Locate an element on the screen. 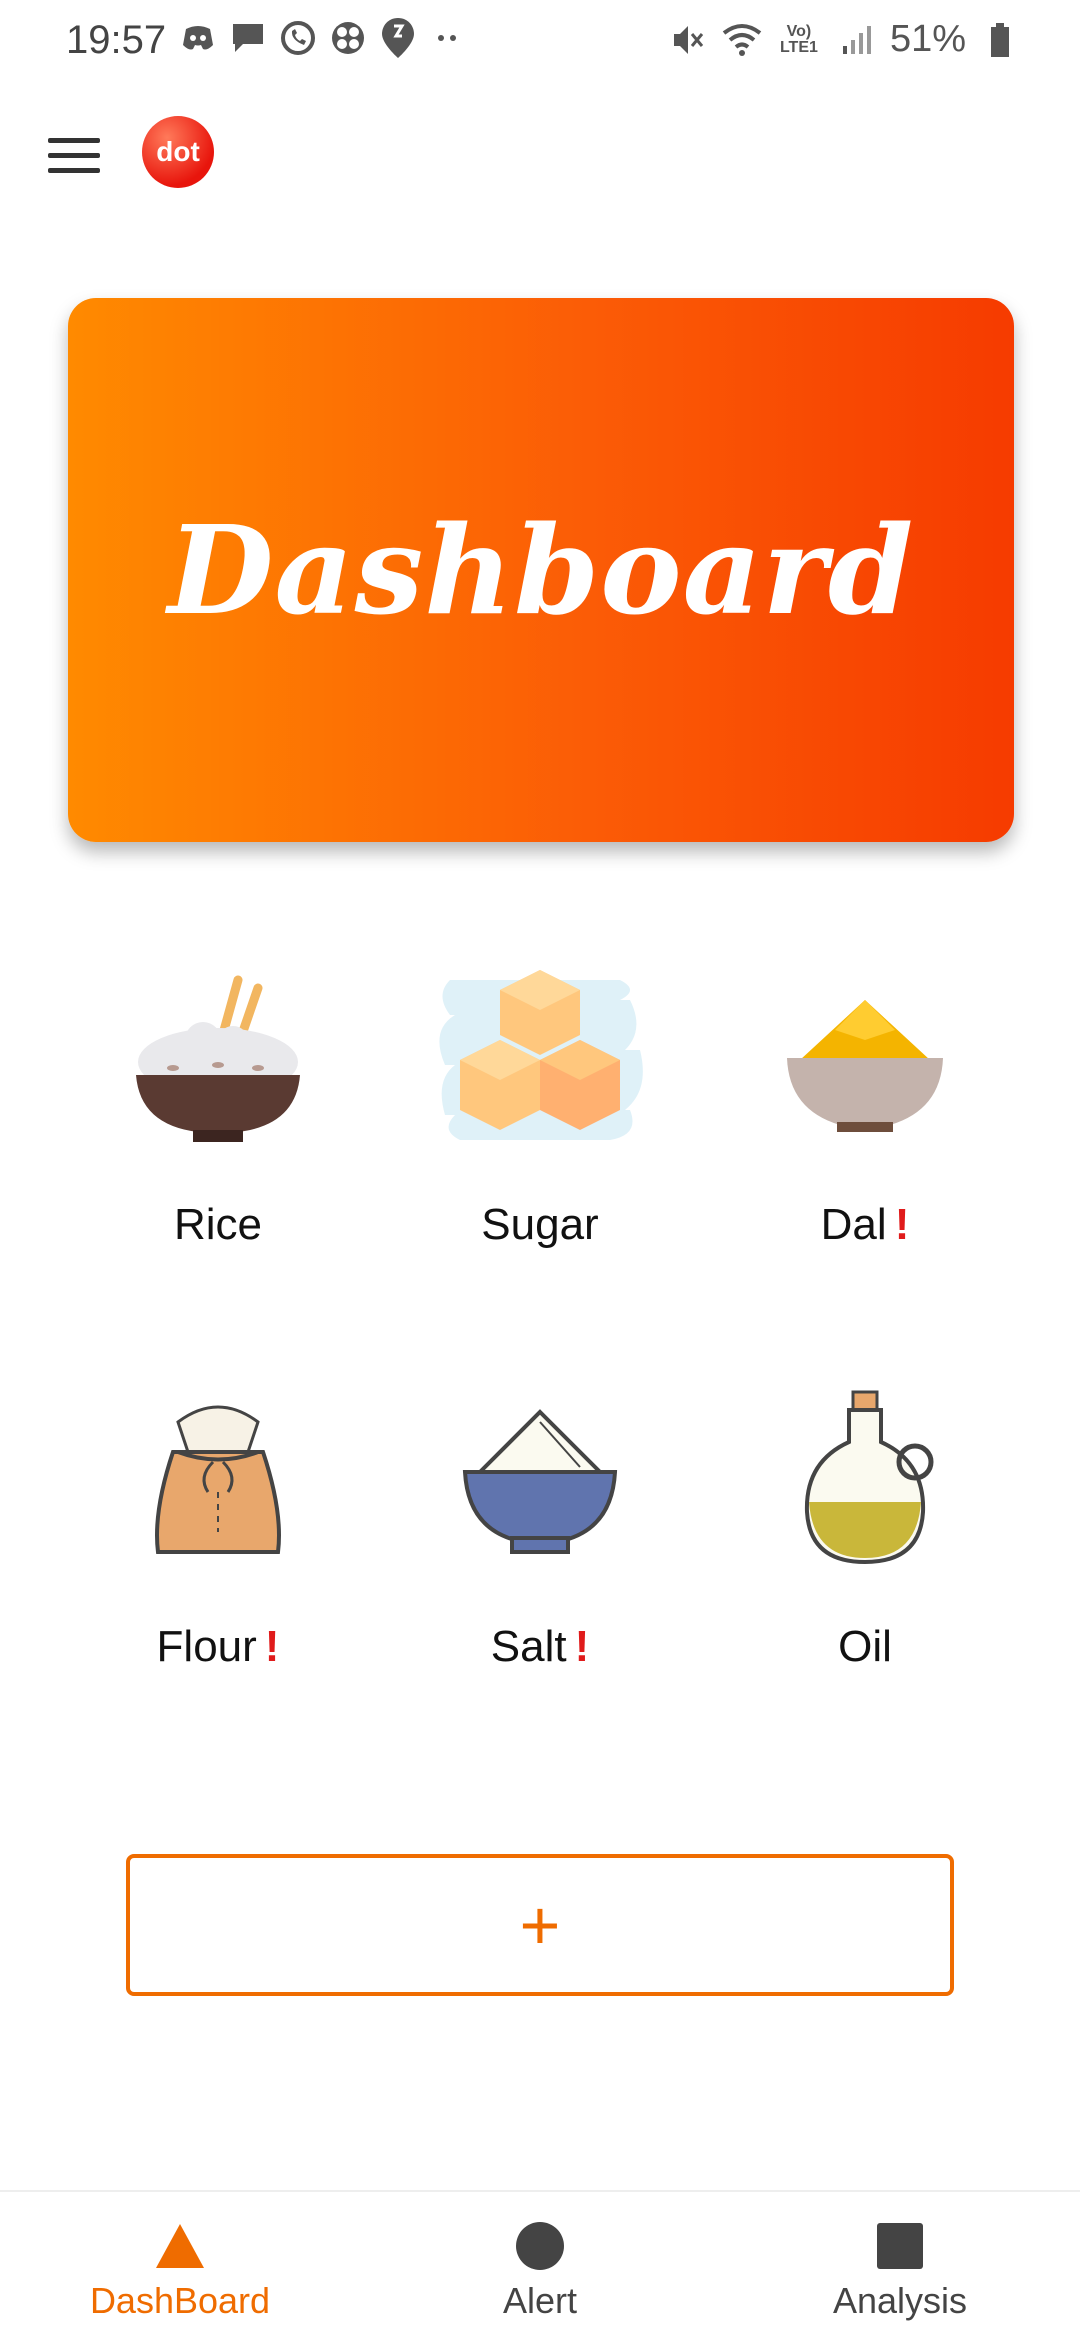 The image size is (1080, 2342). status-time: 19:57 is located at coordinates (116, 40).